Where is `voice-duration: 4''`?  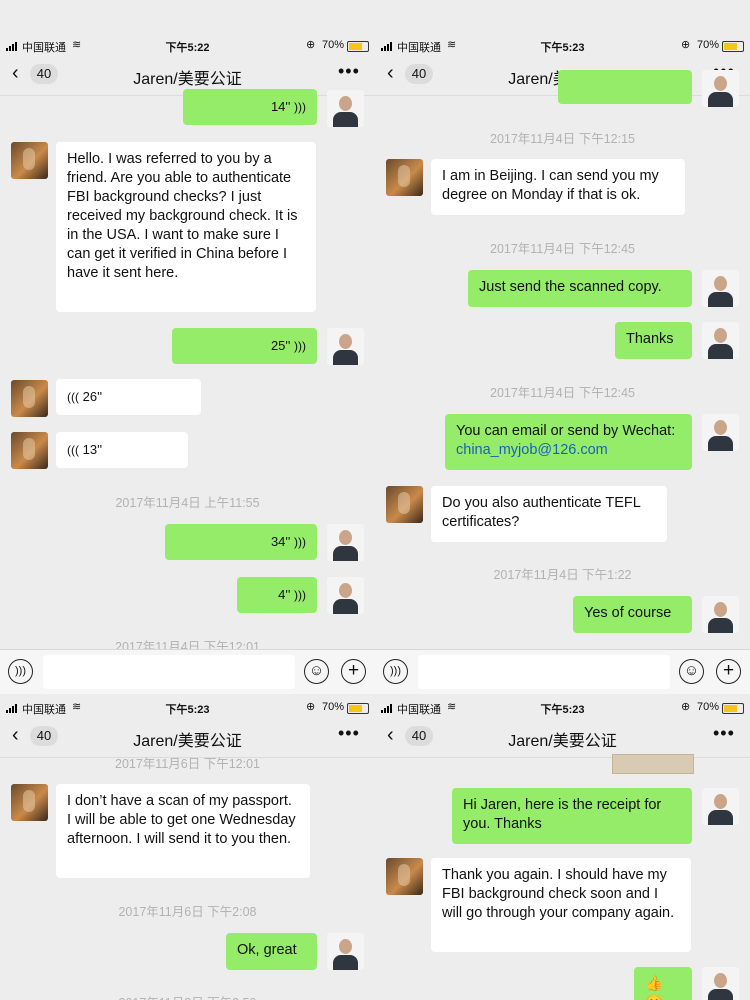 voice-duration: 4'' is located at coordinates (284, 594).